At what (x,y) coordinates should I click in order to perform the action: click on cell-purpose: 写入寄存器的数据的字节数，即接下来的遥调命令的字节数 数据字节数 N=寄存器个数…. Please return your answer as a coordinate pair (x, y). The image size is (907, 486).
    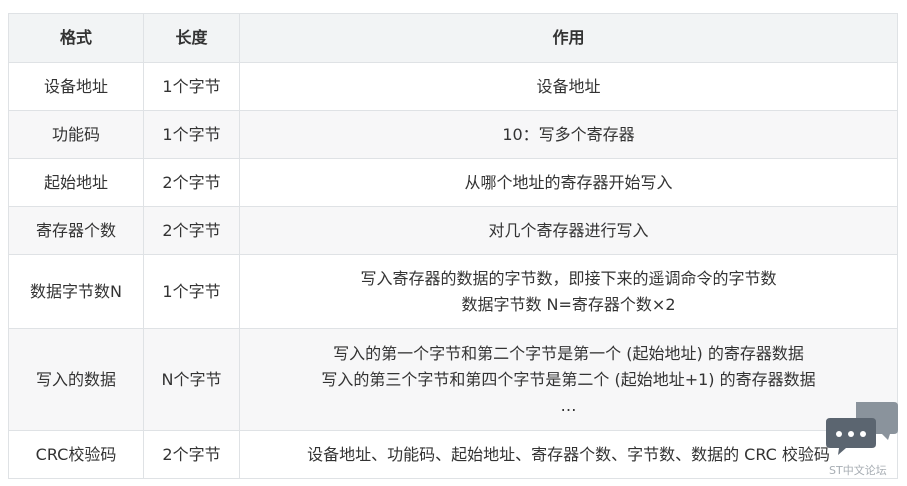
    Looking at the image, I should click on (568, 291).